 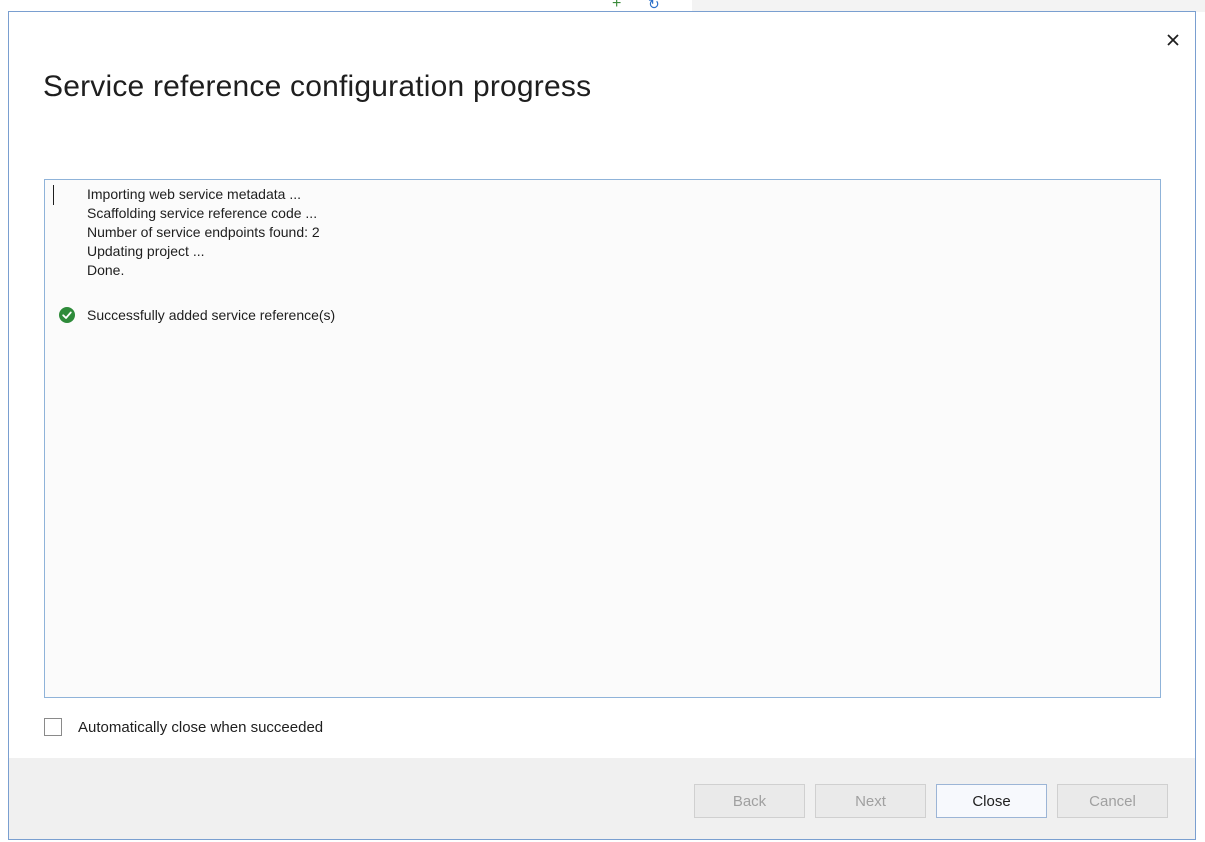 What do you see at coordinates (53, 195) in the screenshot?
I see `text-caret` at bounding box center [53, 195].